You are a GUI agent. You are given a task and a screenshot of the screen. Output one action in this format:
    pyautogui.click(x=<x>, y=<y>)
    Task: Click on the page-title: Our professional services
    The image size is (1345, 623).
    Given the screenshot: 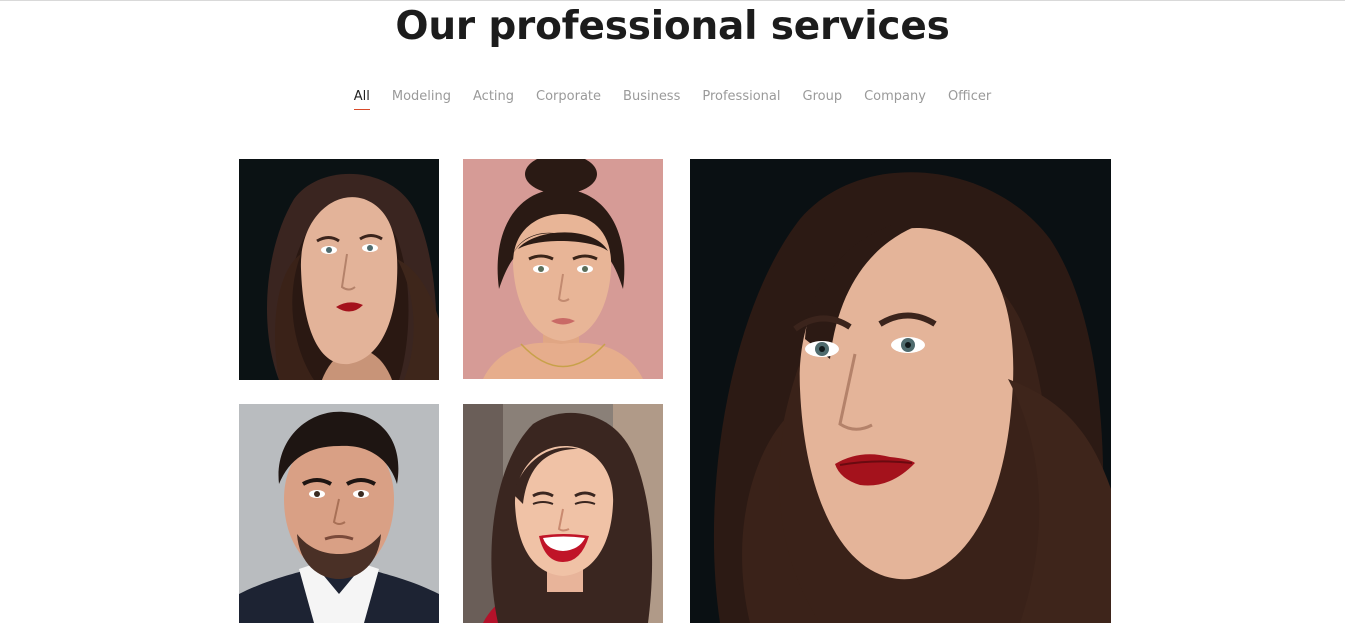 What is the action you would take?
    pyautogui.click(x=672, y=26)
    